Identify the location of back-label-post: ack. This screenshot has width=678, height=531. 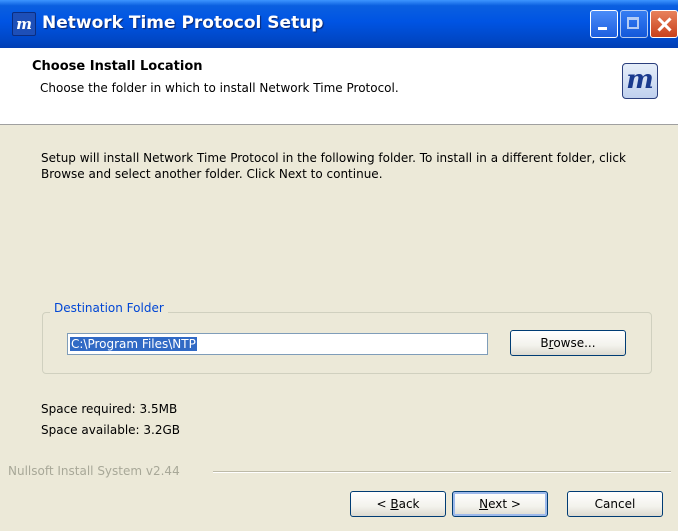
(409, 504).